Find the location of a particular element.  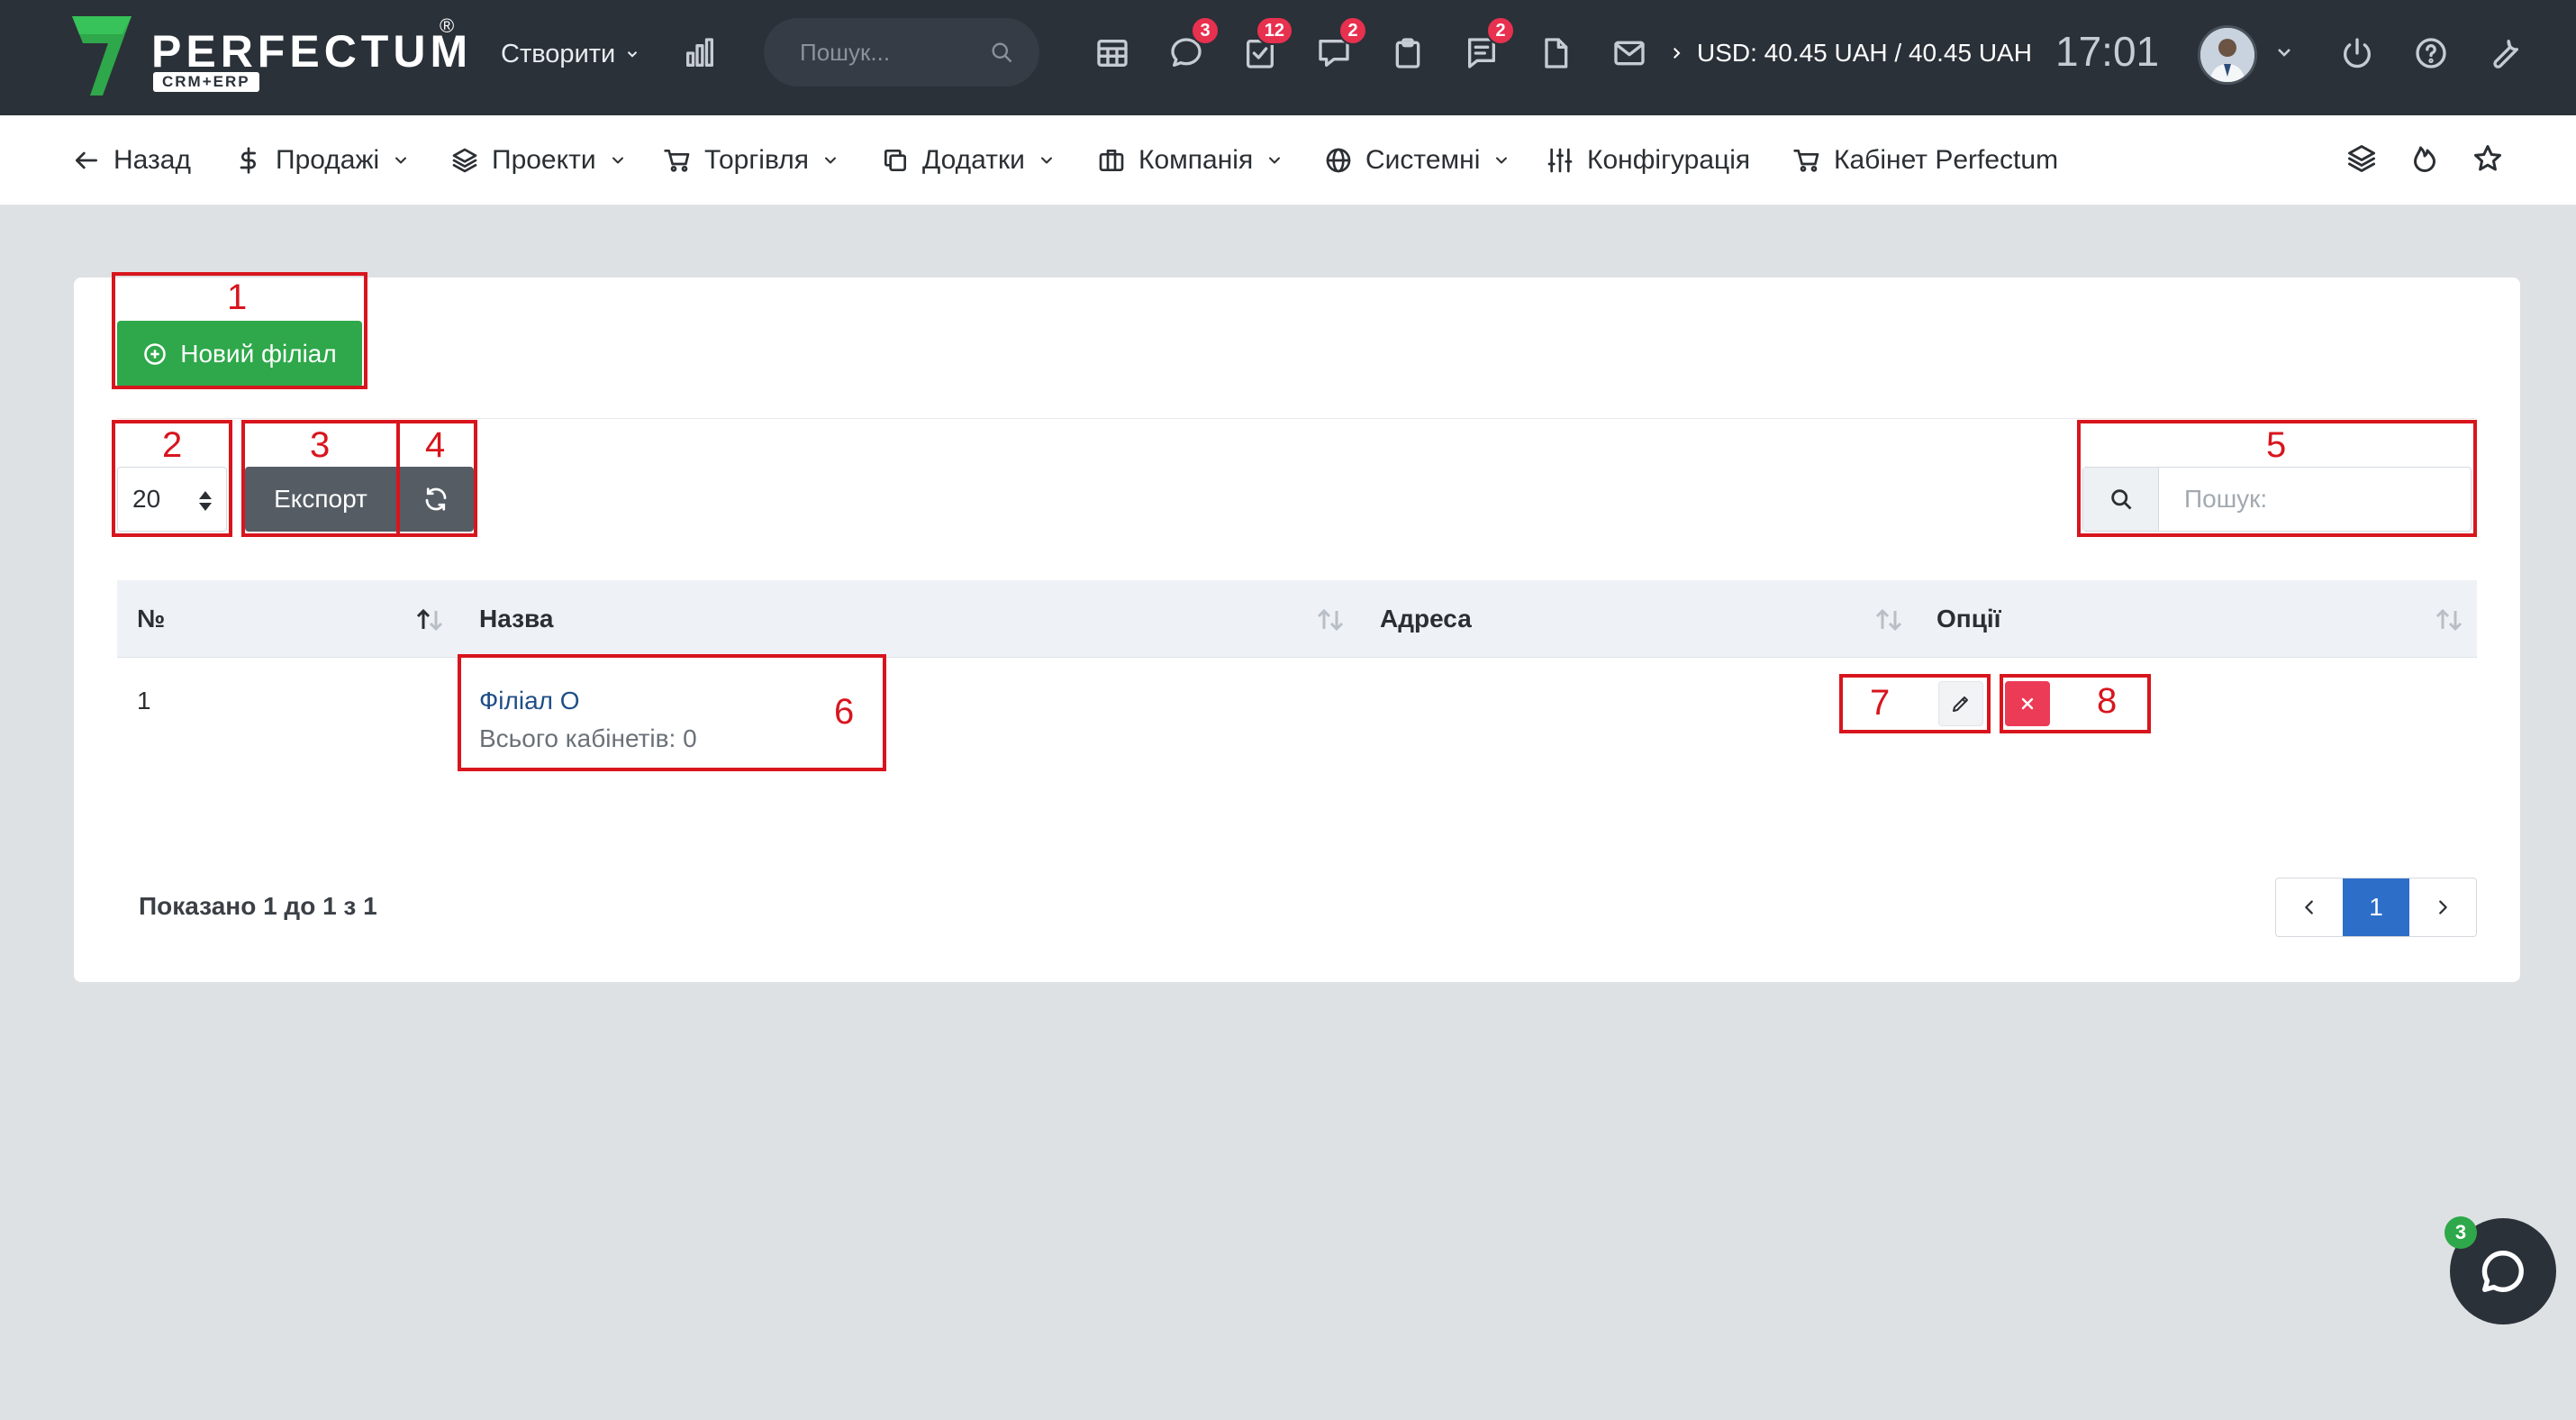

table-search is located at coordinates (2277, 499).